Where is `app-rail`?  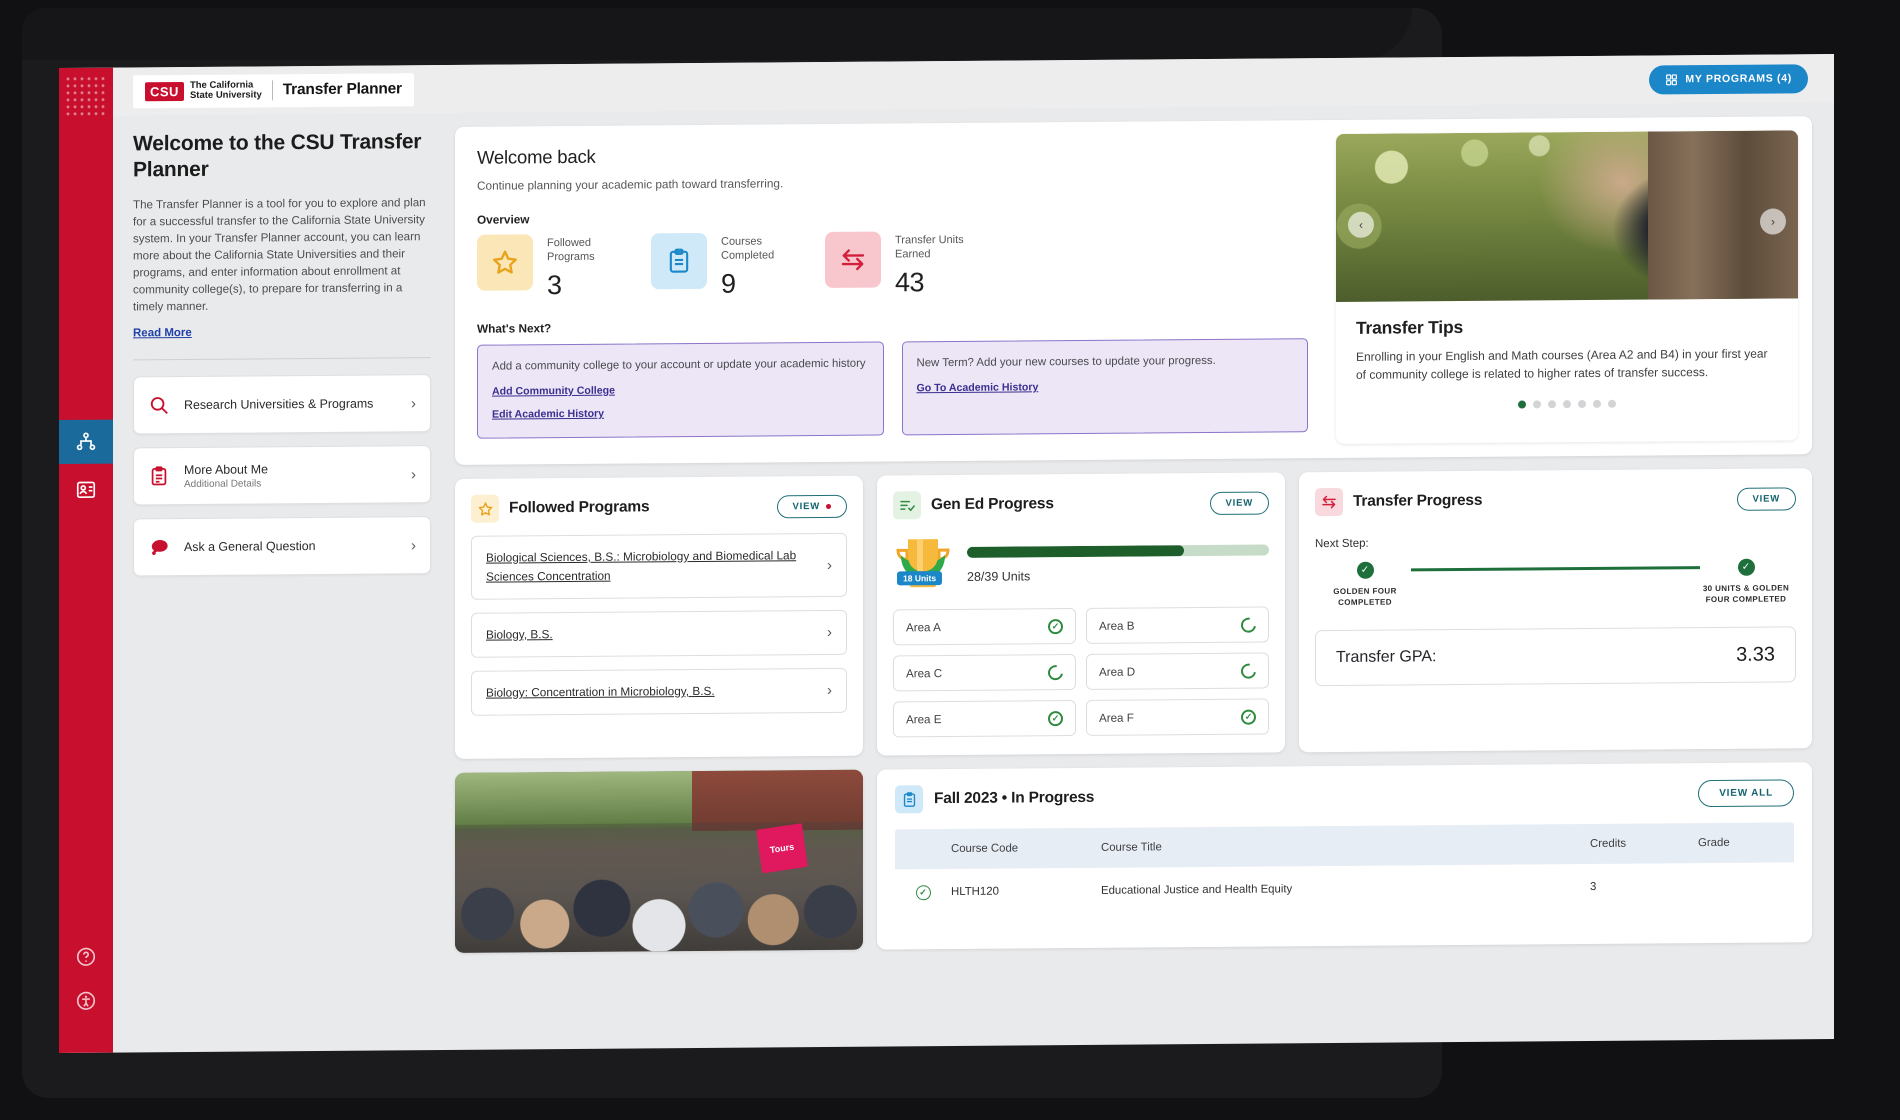
app-rail is located at coordinates (86, 560).